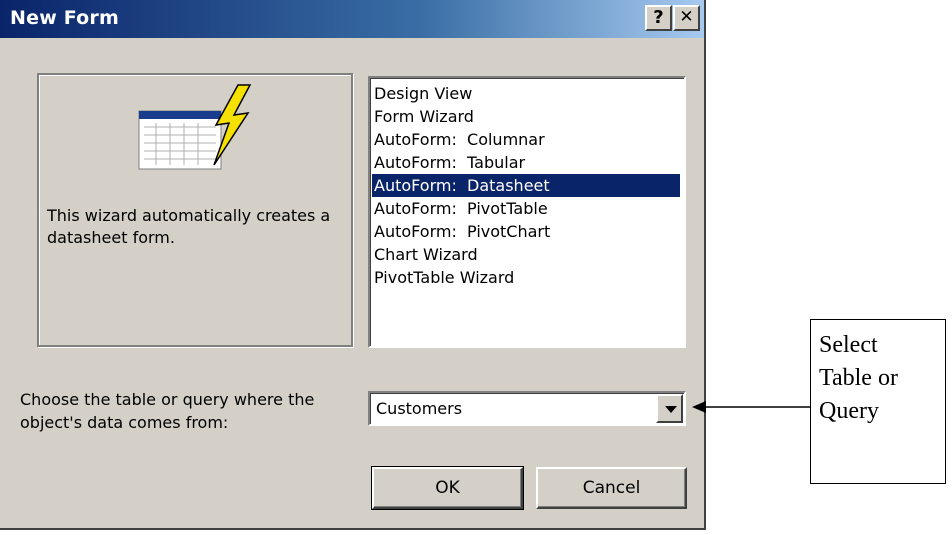  What do you see at coordinates (848, 345) in the screenshot?
I see `callout-line-1: Select` at bounding box center [848, 345].